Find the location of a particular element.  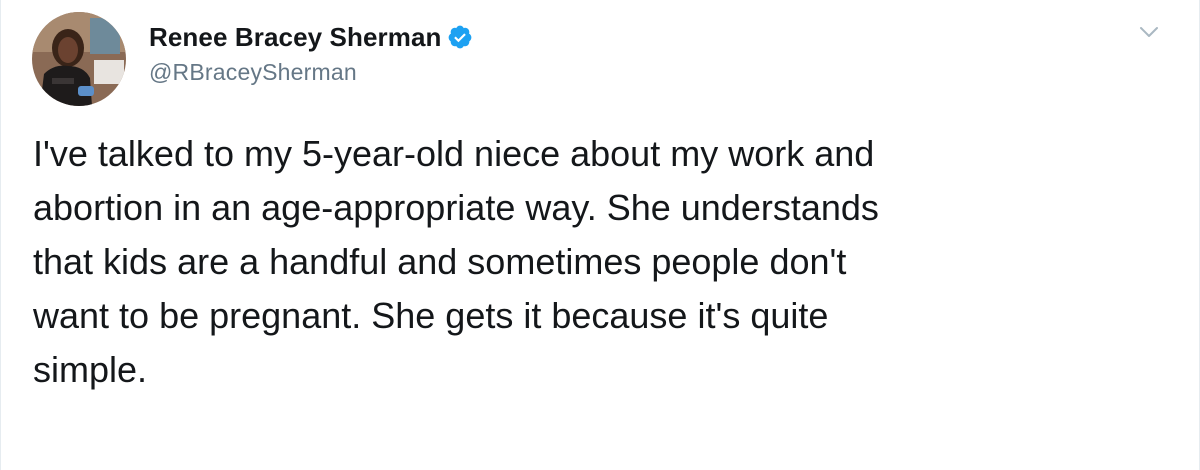

avatar-image is located at coordinates (79, 59).